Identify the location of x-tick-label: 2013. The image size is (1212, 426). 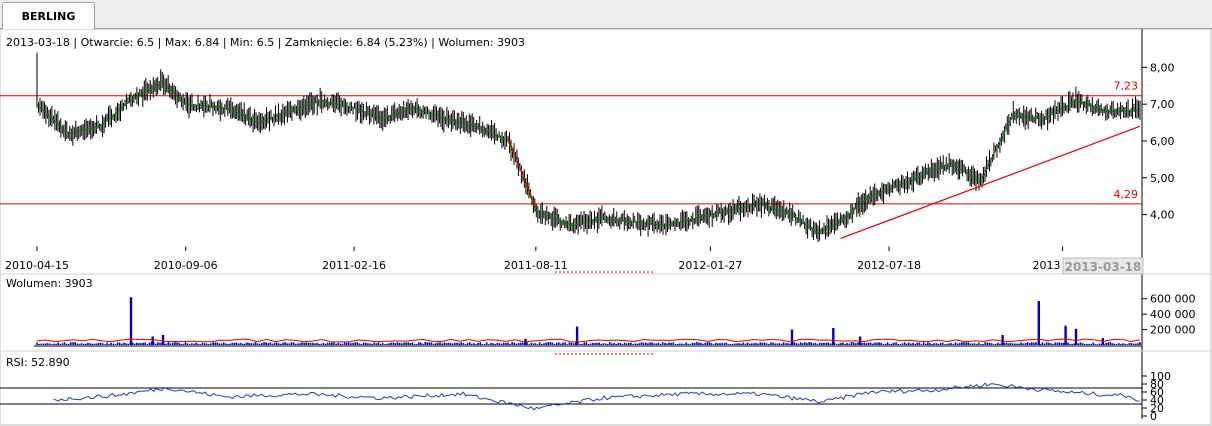
(1047, 265).